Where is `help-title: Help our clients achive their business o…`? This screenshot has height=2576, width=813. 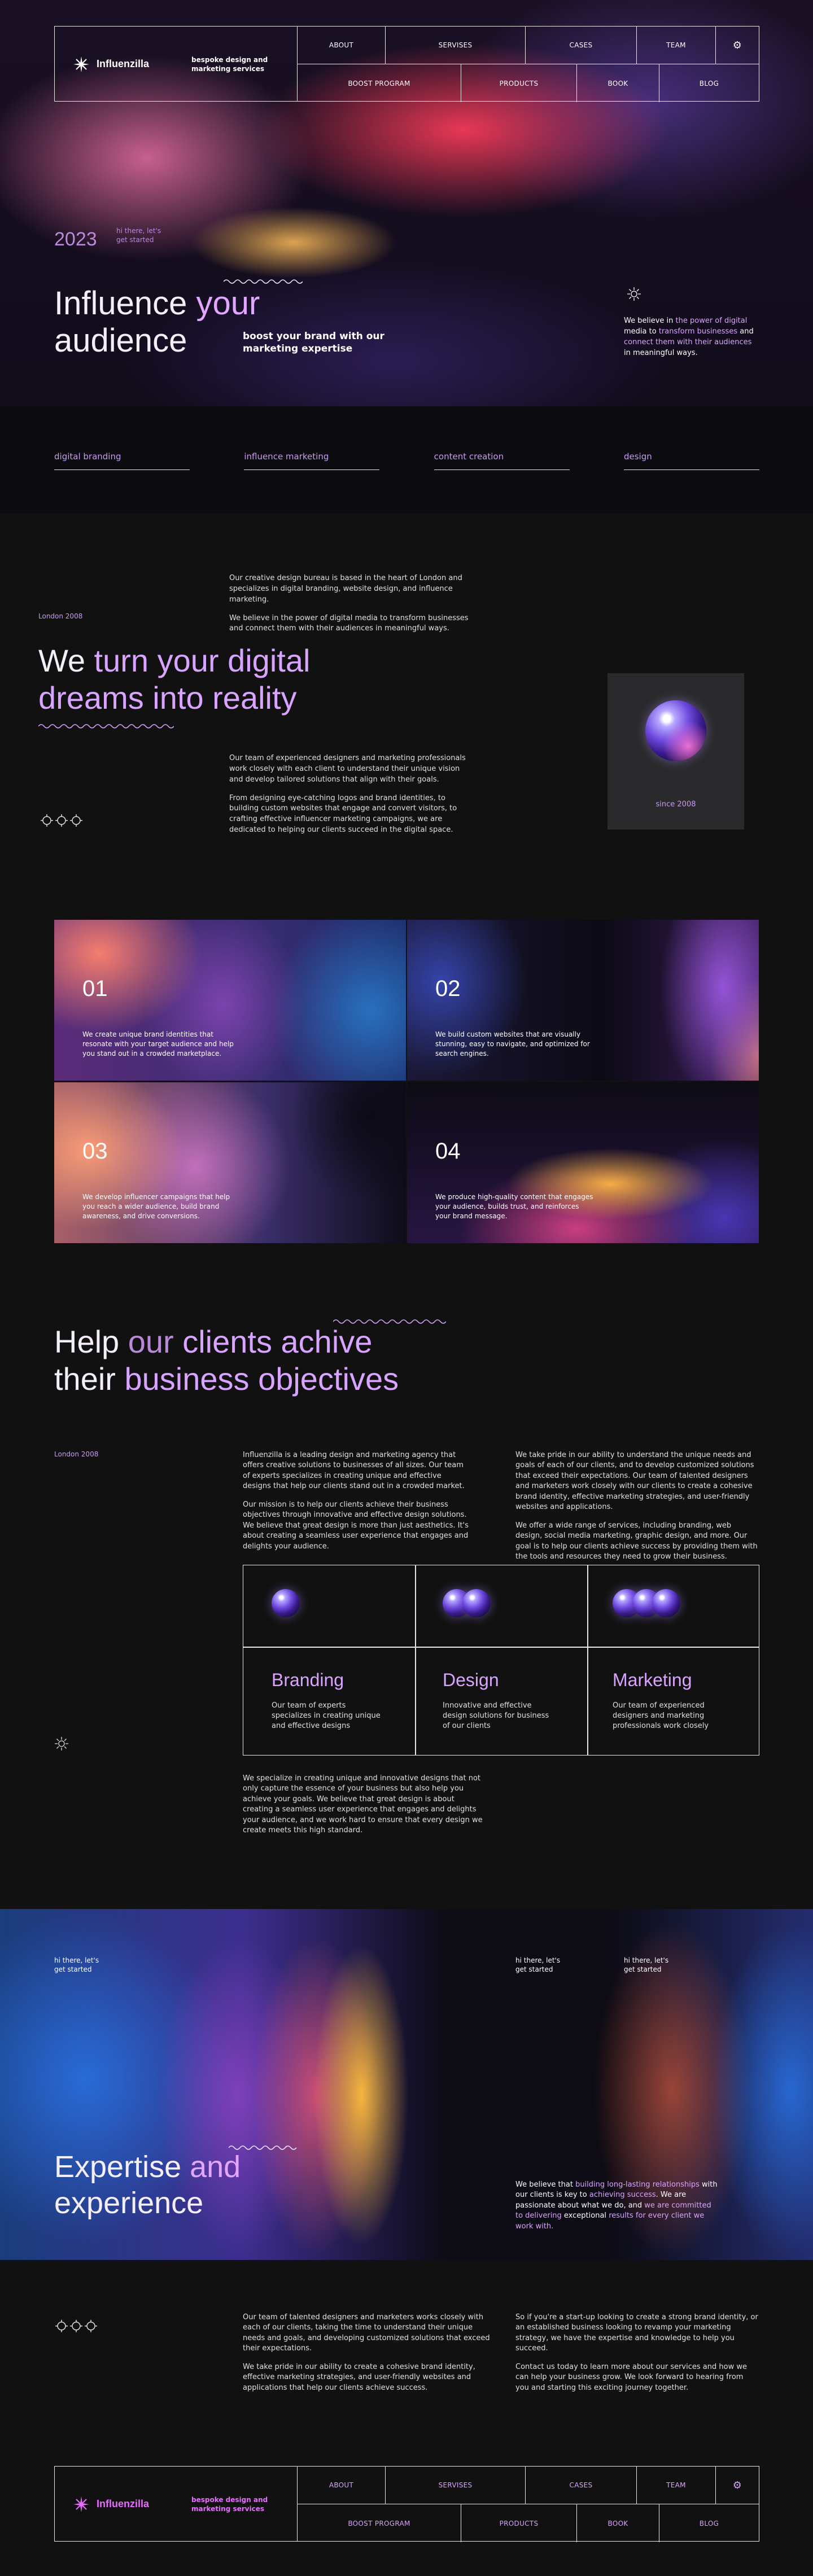 help-title: Help our clients achive their business o… is located at coordinates (226, 1360).